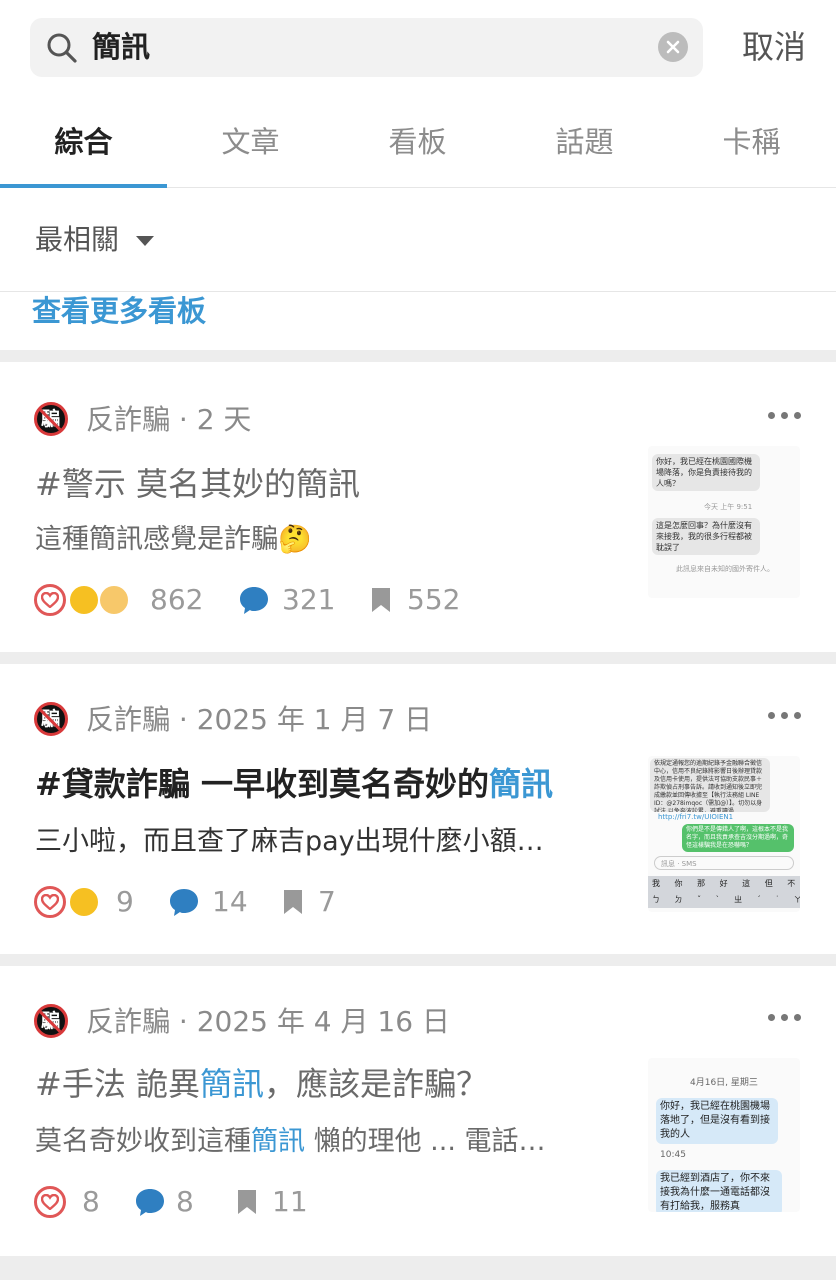  I want to click on active-tab-indicator, so click(83, 186).